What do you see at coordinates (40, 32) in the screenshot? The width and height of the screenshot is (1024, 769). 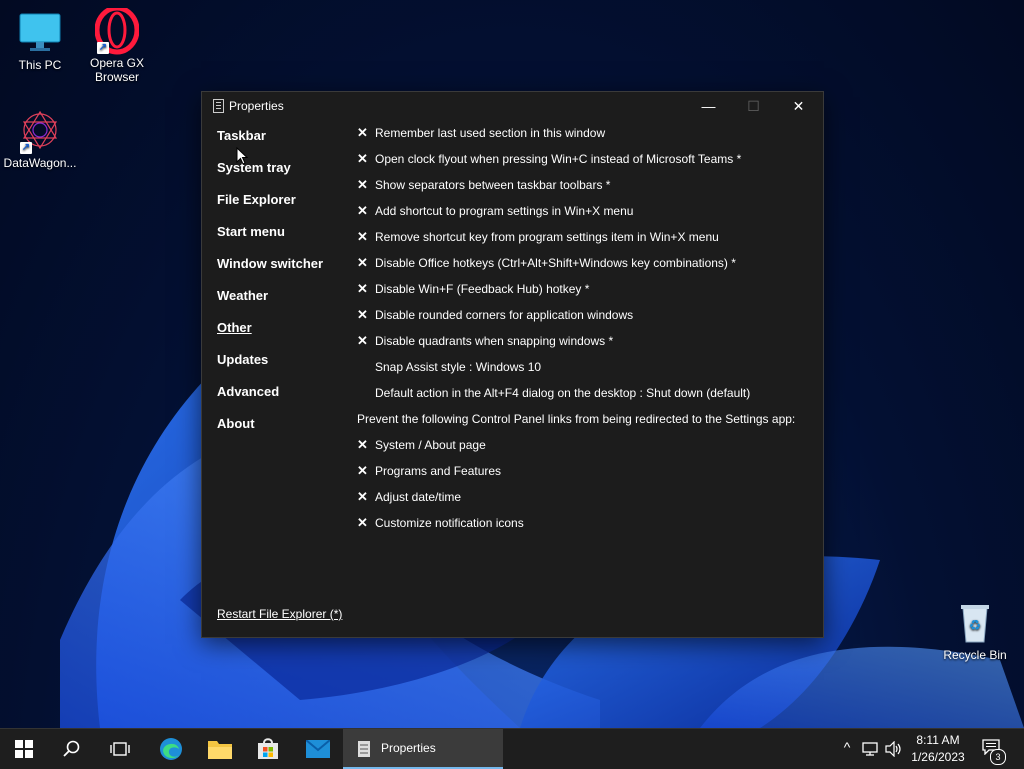 I see `monitor-icon` at bounding box center [40, 32].